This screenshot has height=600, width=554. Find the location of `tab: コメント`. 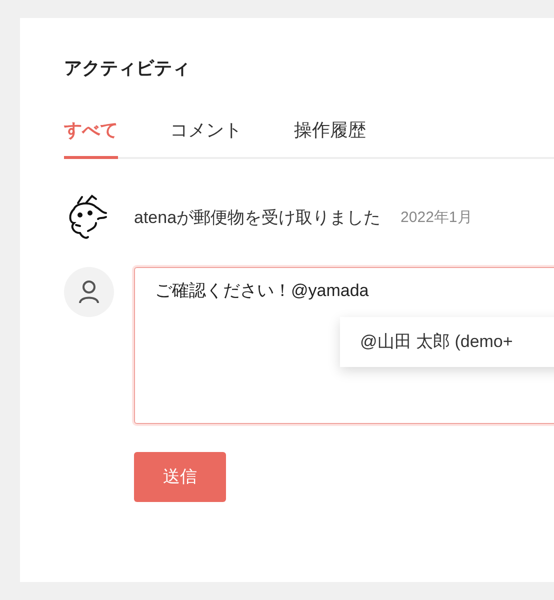

tab: コメント is located at coordinates (206, 138).